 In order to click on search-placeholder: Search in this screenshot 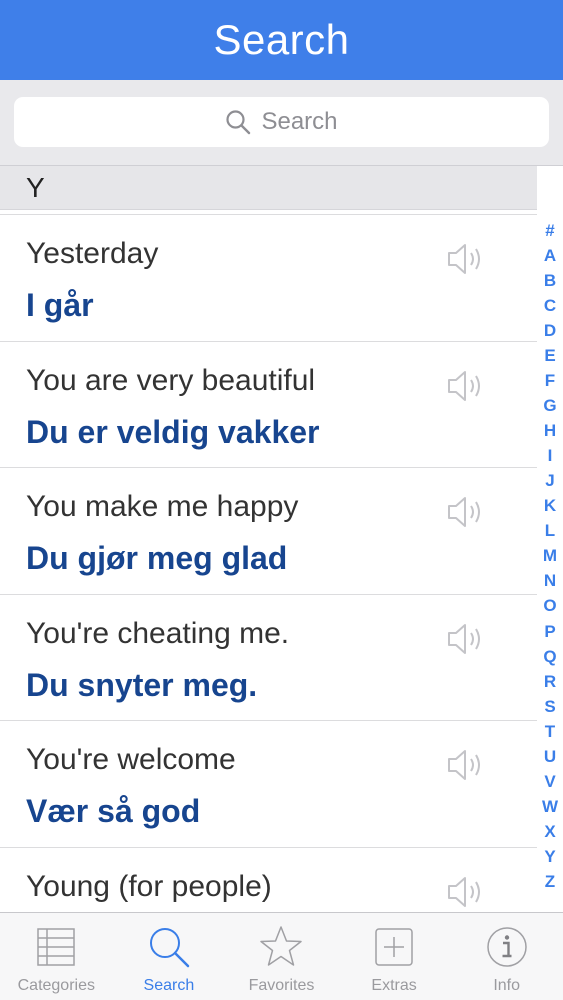, I will do `click(299, 121)`.